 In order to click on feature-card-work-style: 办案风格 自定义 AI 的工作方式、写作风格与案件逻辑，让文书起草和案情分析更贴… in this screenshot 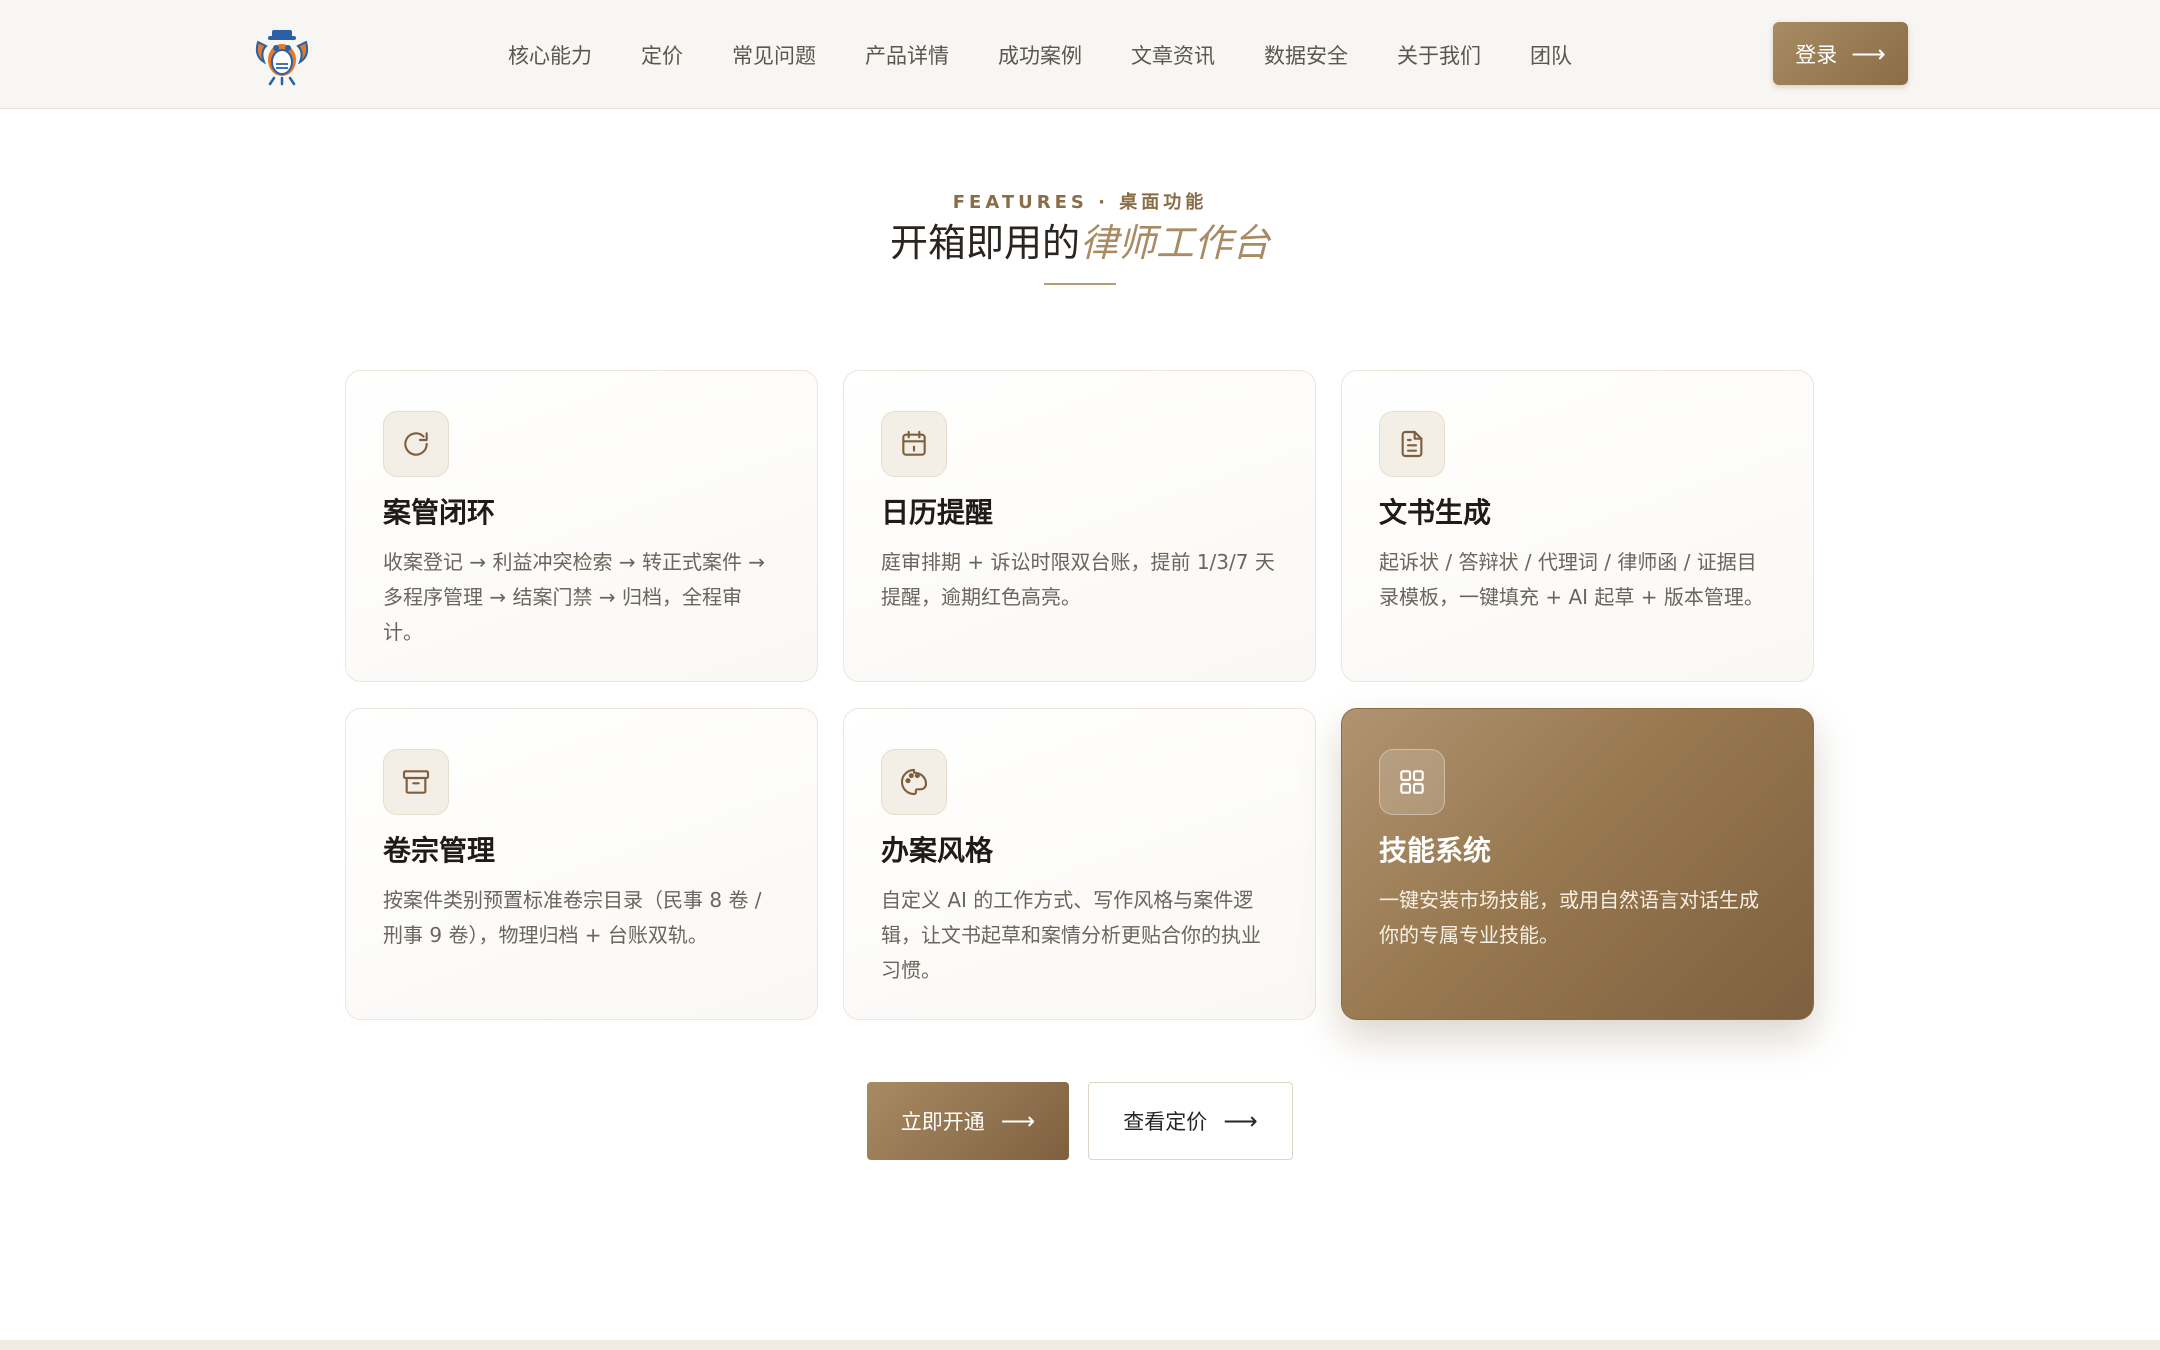, I will do `click(1079, 864)`.